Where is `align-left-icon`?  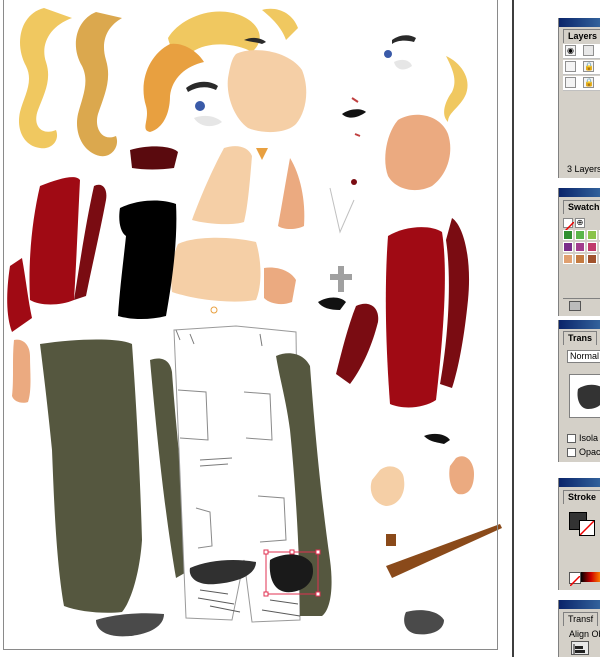 align-left-icon is located at coordinates (579, 649).